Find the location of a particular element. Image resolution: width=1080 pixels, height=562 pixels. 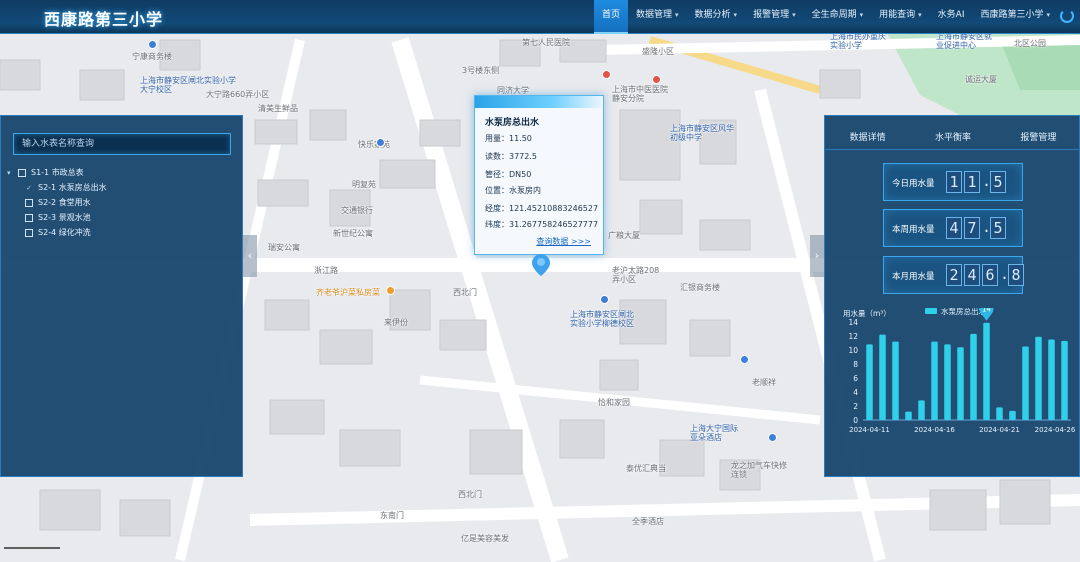

chevron-left-icon: ‹ is located at coordinates (250, 255).